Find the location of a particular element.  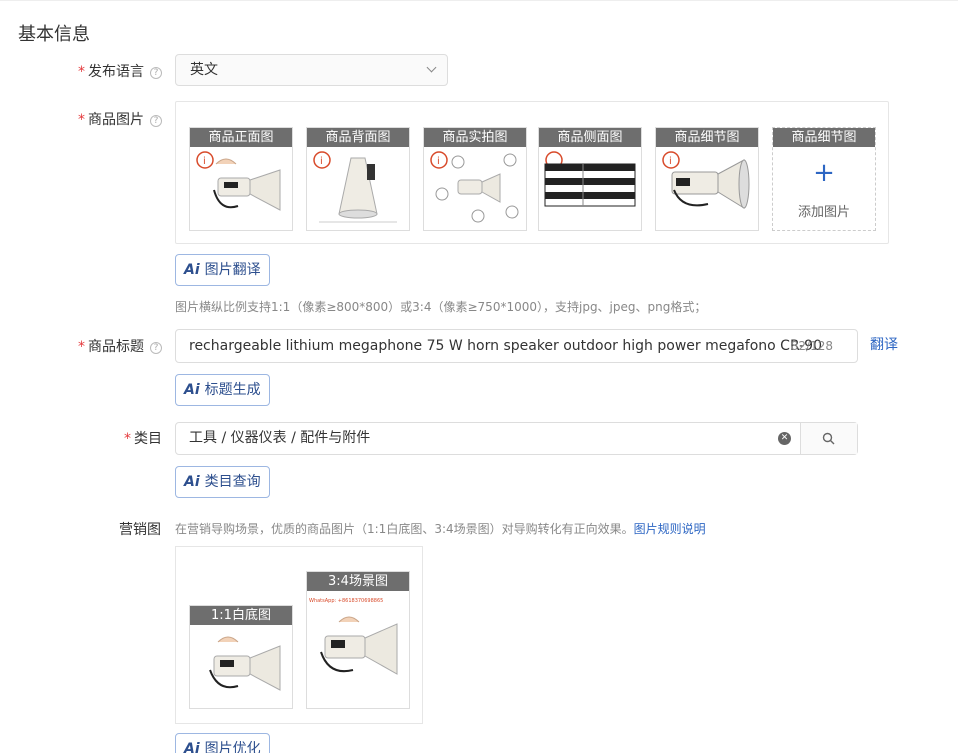

title-translate-link: 翻译 is located at coordinates (884, 344).